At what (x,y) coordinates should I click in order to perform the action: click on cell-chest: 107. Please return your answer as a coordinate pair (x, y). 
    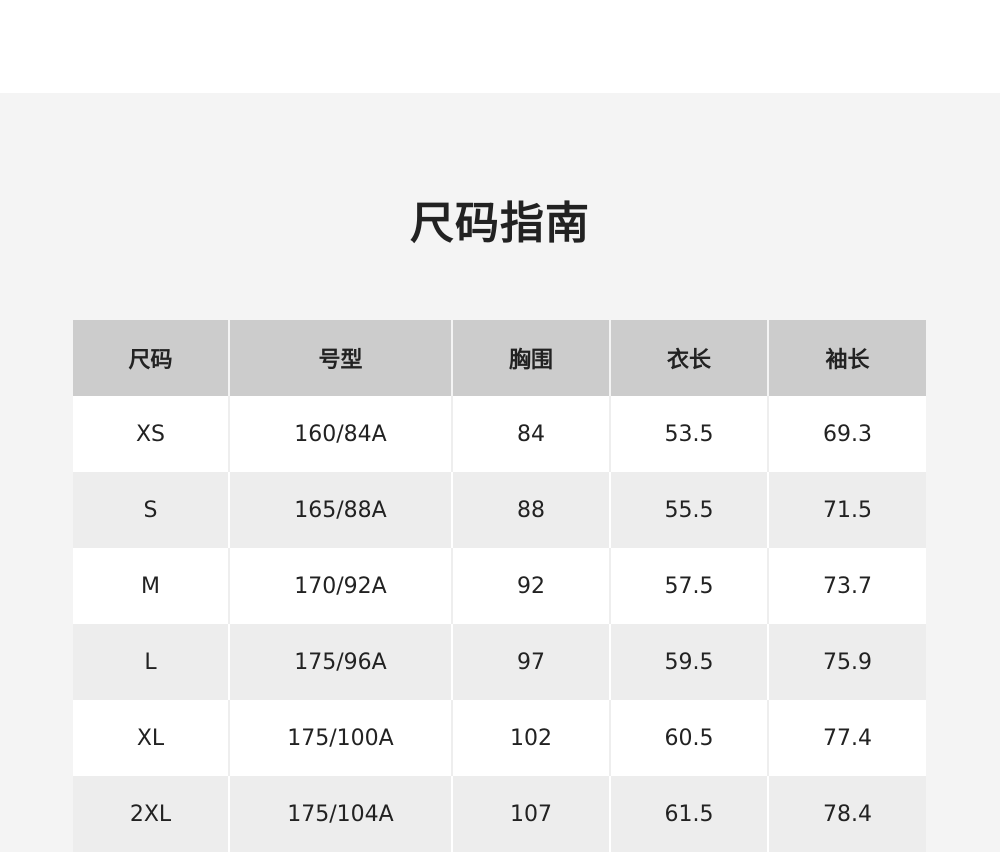
    Looking at the image, I should click on (530, 814).